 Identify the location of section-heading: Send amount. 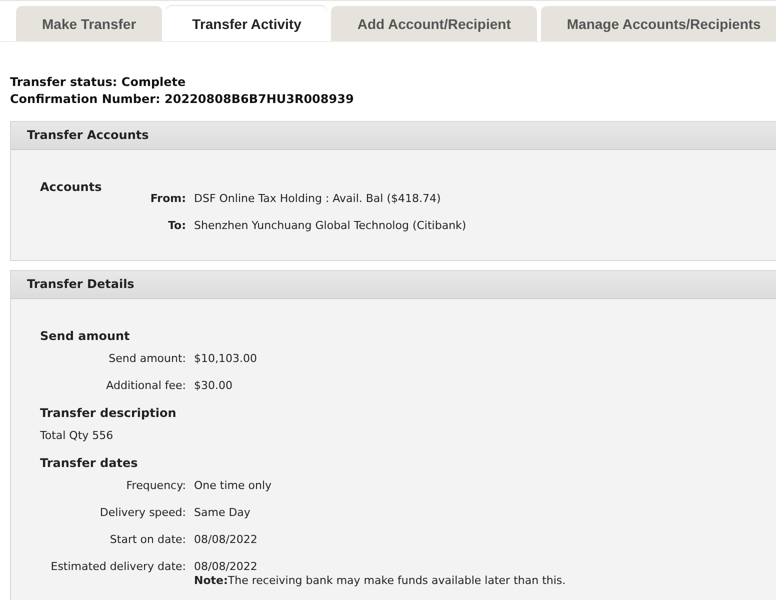
(85, 336).